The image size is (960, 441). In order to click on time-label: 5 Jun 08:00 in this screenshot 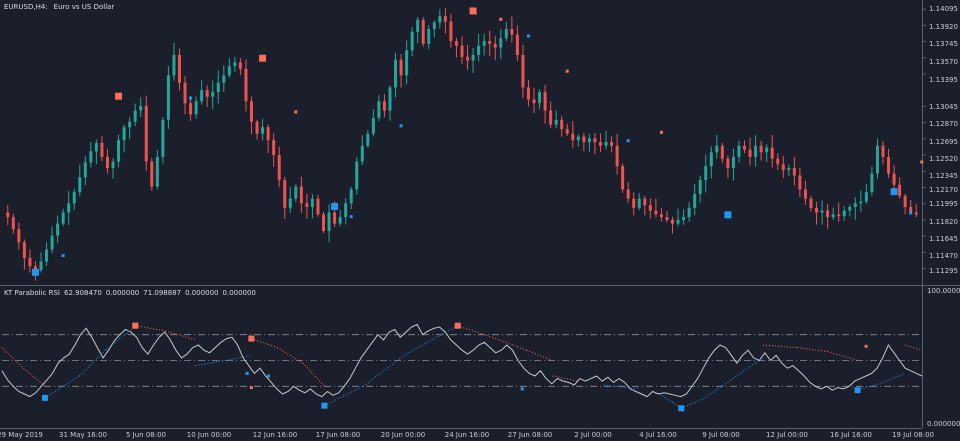, I will do `click(146, 435)`.